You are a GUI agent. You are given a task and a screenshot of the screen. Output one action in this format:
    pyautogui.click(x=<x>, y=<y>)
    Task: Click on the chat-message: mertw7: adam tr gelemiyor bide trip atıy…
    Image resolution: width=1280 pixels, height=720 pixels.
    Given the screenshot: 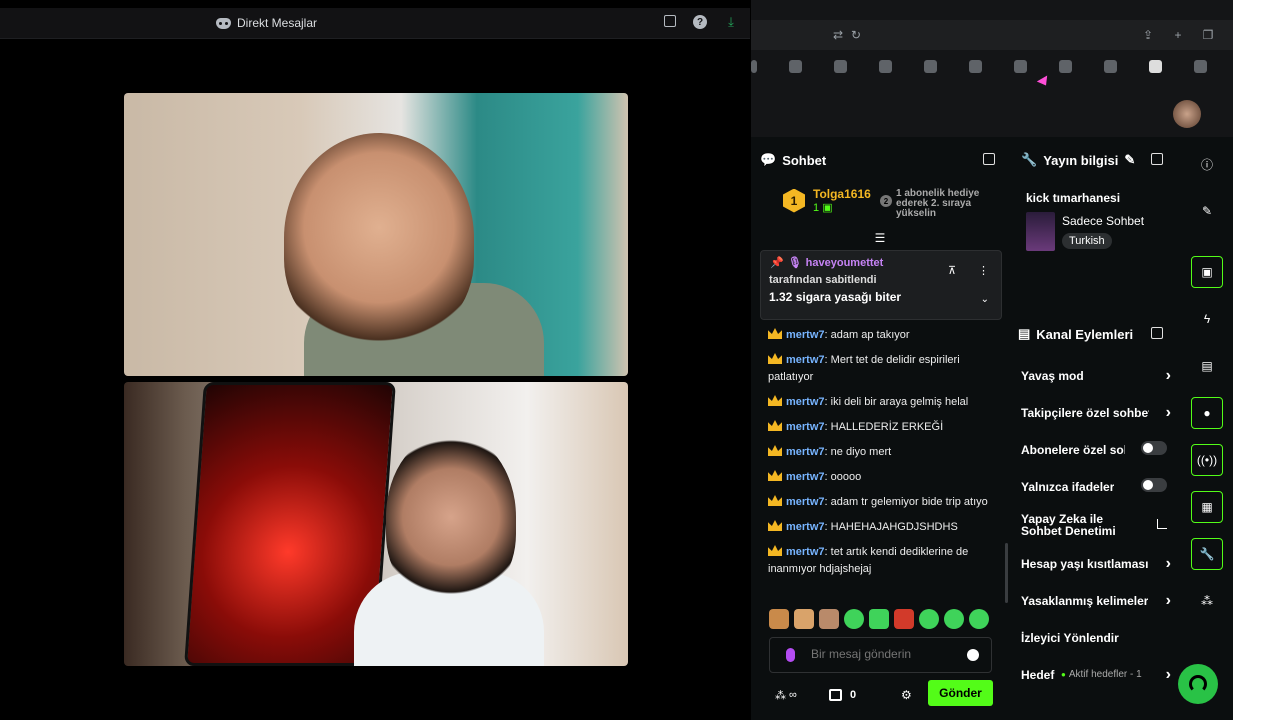 What is the action you would take?
    pyautogui.click(x=884, y=502)
    